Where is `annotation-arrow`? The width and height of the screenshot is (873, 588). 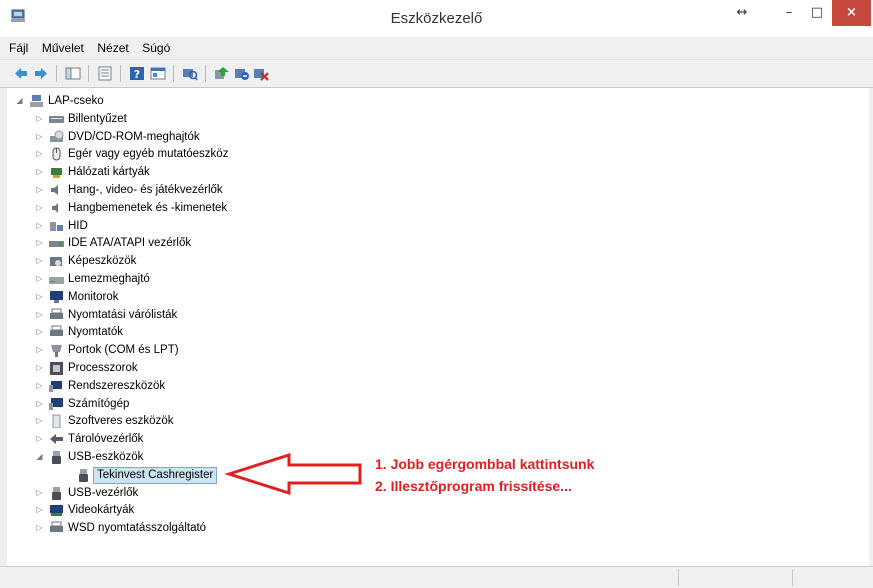 annotation-arrow is located at coordinates (293, 474).